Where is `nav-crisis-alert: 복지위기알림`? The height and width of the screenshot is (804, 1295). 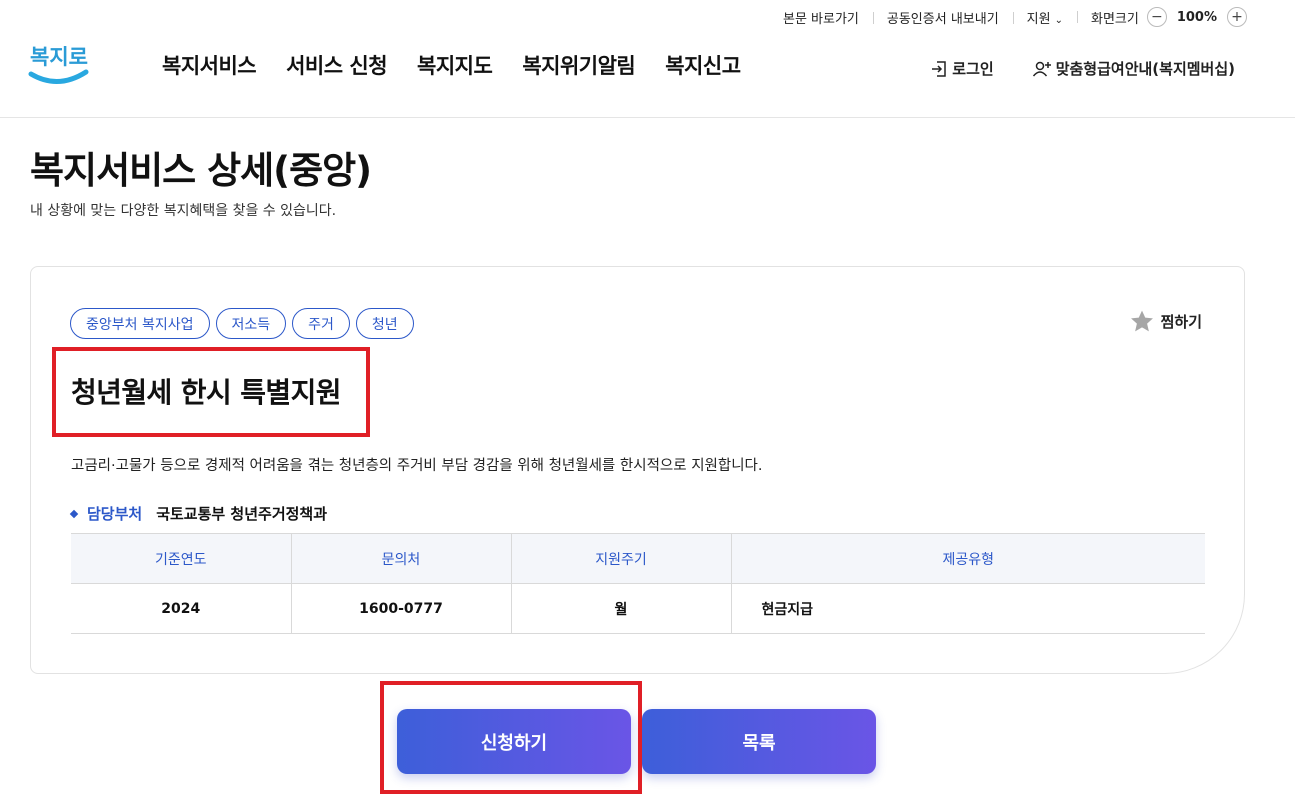
nav-crisis-alert: 복지위기알림 is located at coordinates (578, 65).